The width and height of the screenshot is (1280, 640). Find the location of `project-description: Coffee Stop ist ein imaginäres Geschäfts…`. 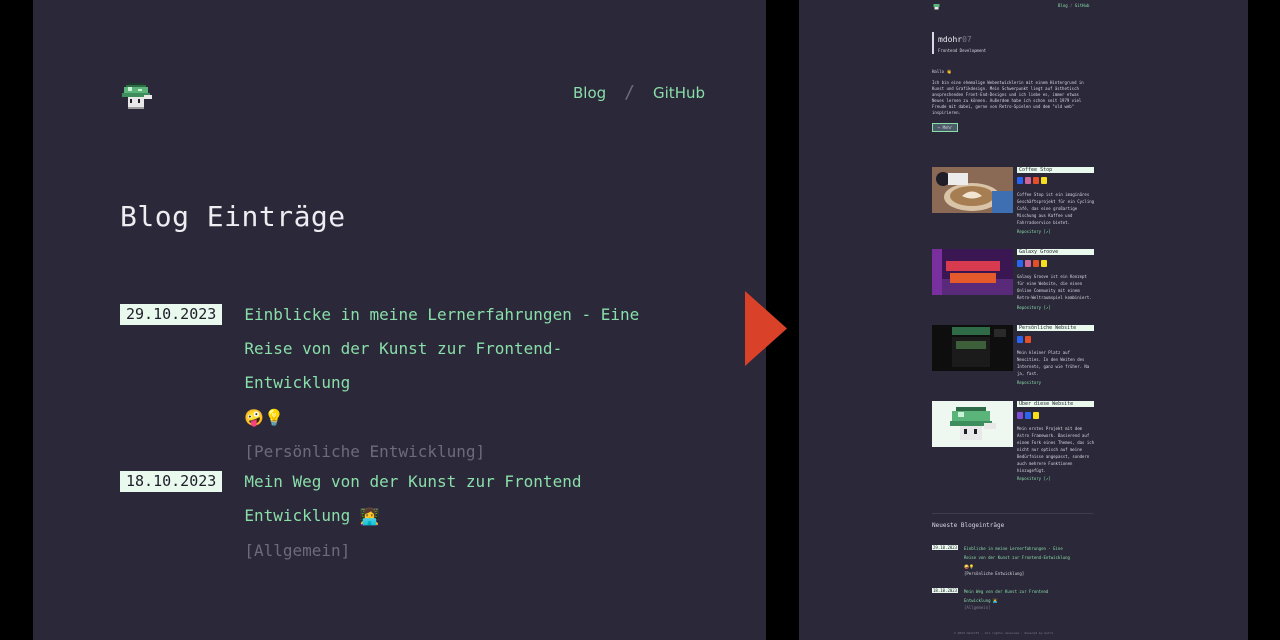

project-description: Coffee Stop ist ein imaginäres Geschäfts… is located at coordinates (1056, 208).